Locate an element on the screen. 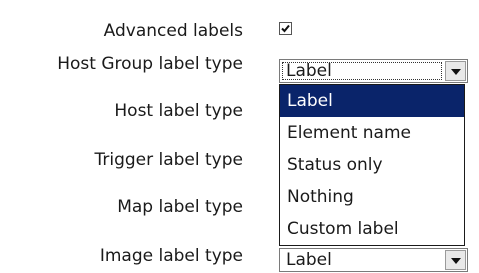 This screenshot has width=479, height=273. host-group-label-type-label: Host Group label type is located at coordinates (150, 64).